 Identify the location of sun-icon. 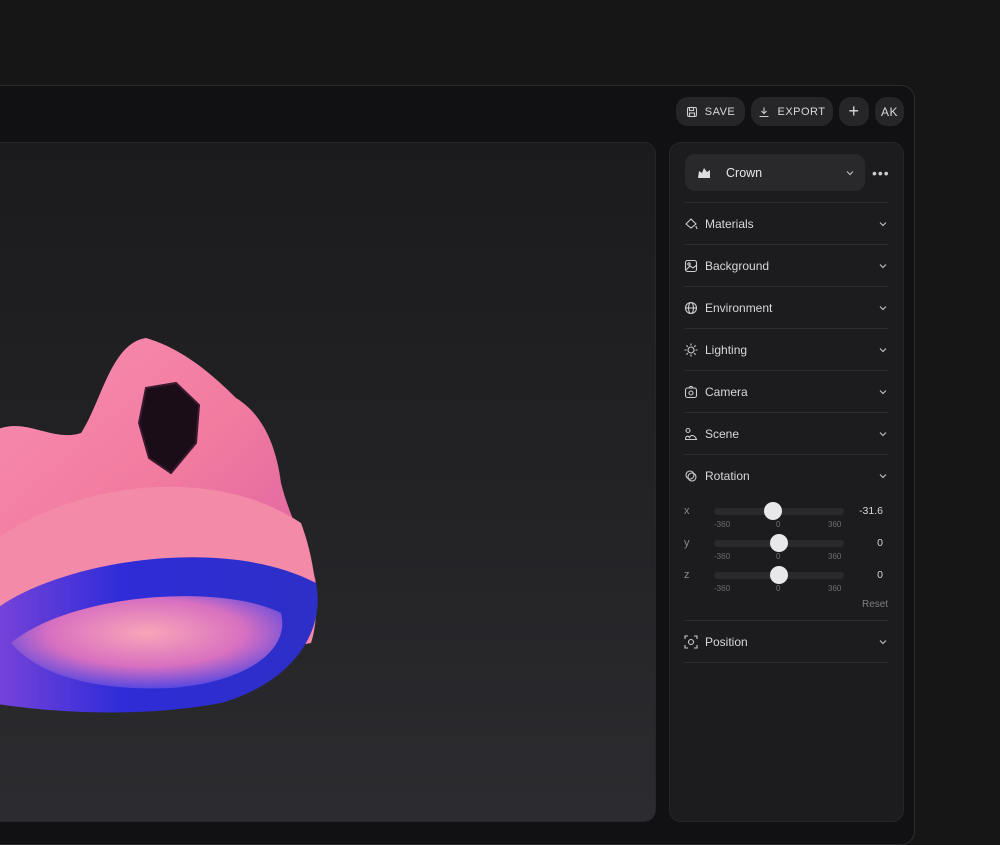
(691, 349).